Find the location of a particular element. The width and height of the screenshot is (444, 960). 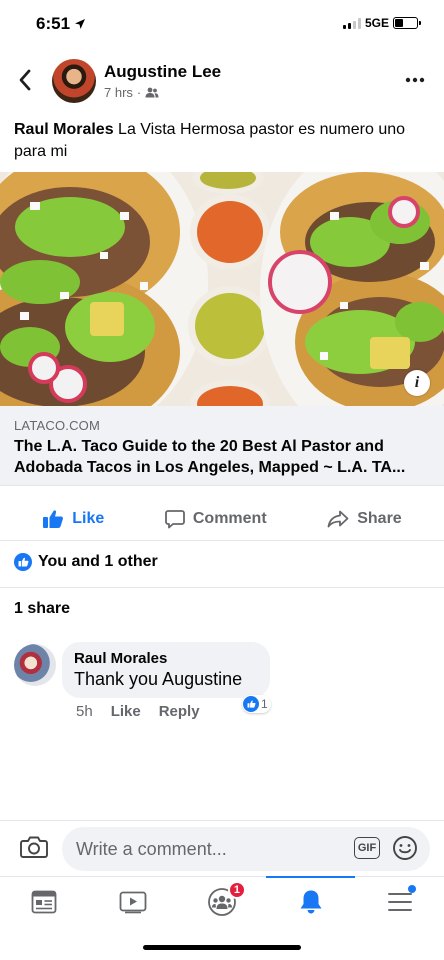

more-options-button is located at coordinates (415, 80).